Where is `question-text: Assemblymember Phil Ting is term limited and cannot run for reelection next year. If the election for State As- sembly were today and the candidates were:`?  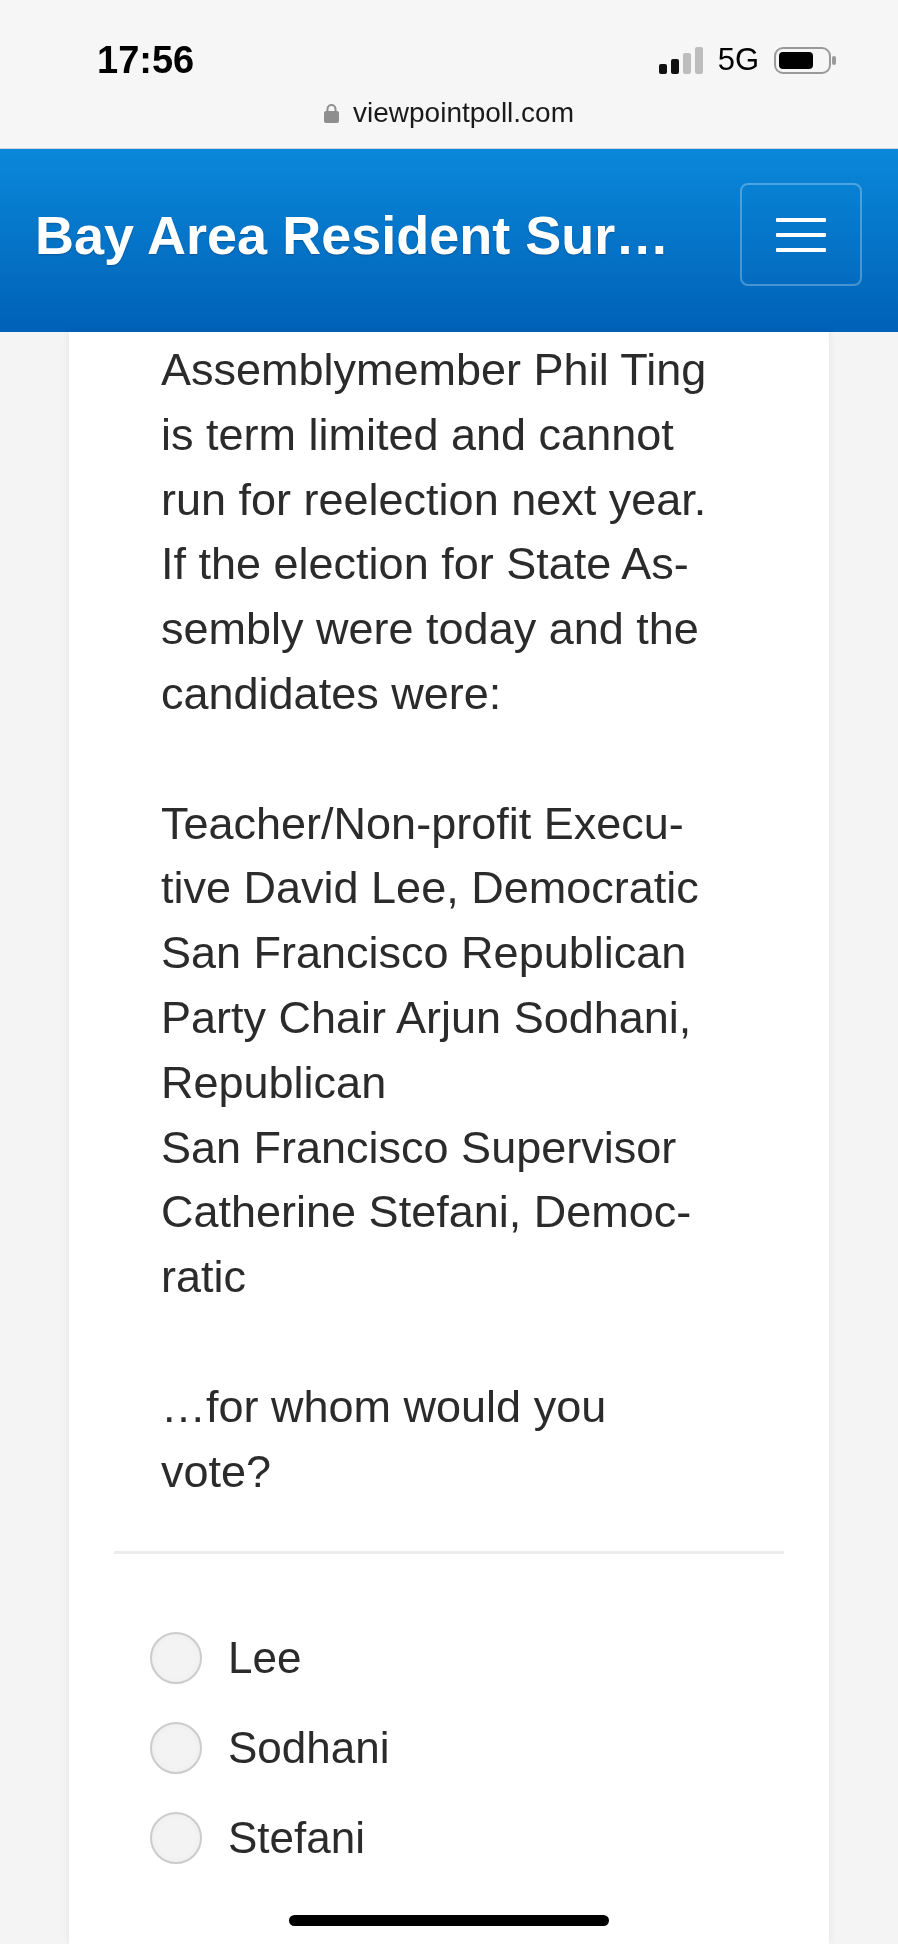
question-text: Assemblymember Phil Ting is term limited and cannot run for reelection next year. If the election for State As- sembly were today and the candidates were: is located at coordinates (434, 532).